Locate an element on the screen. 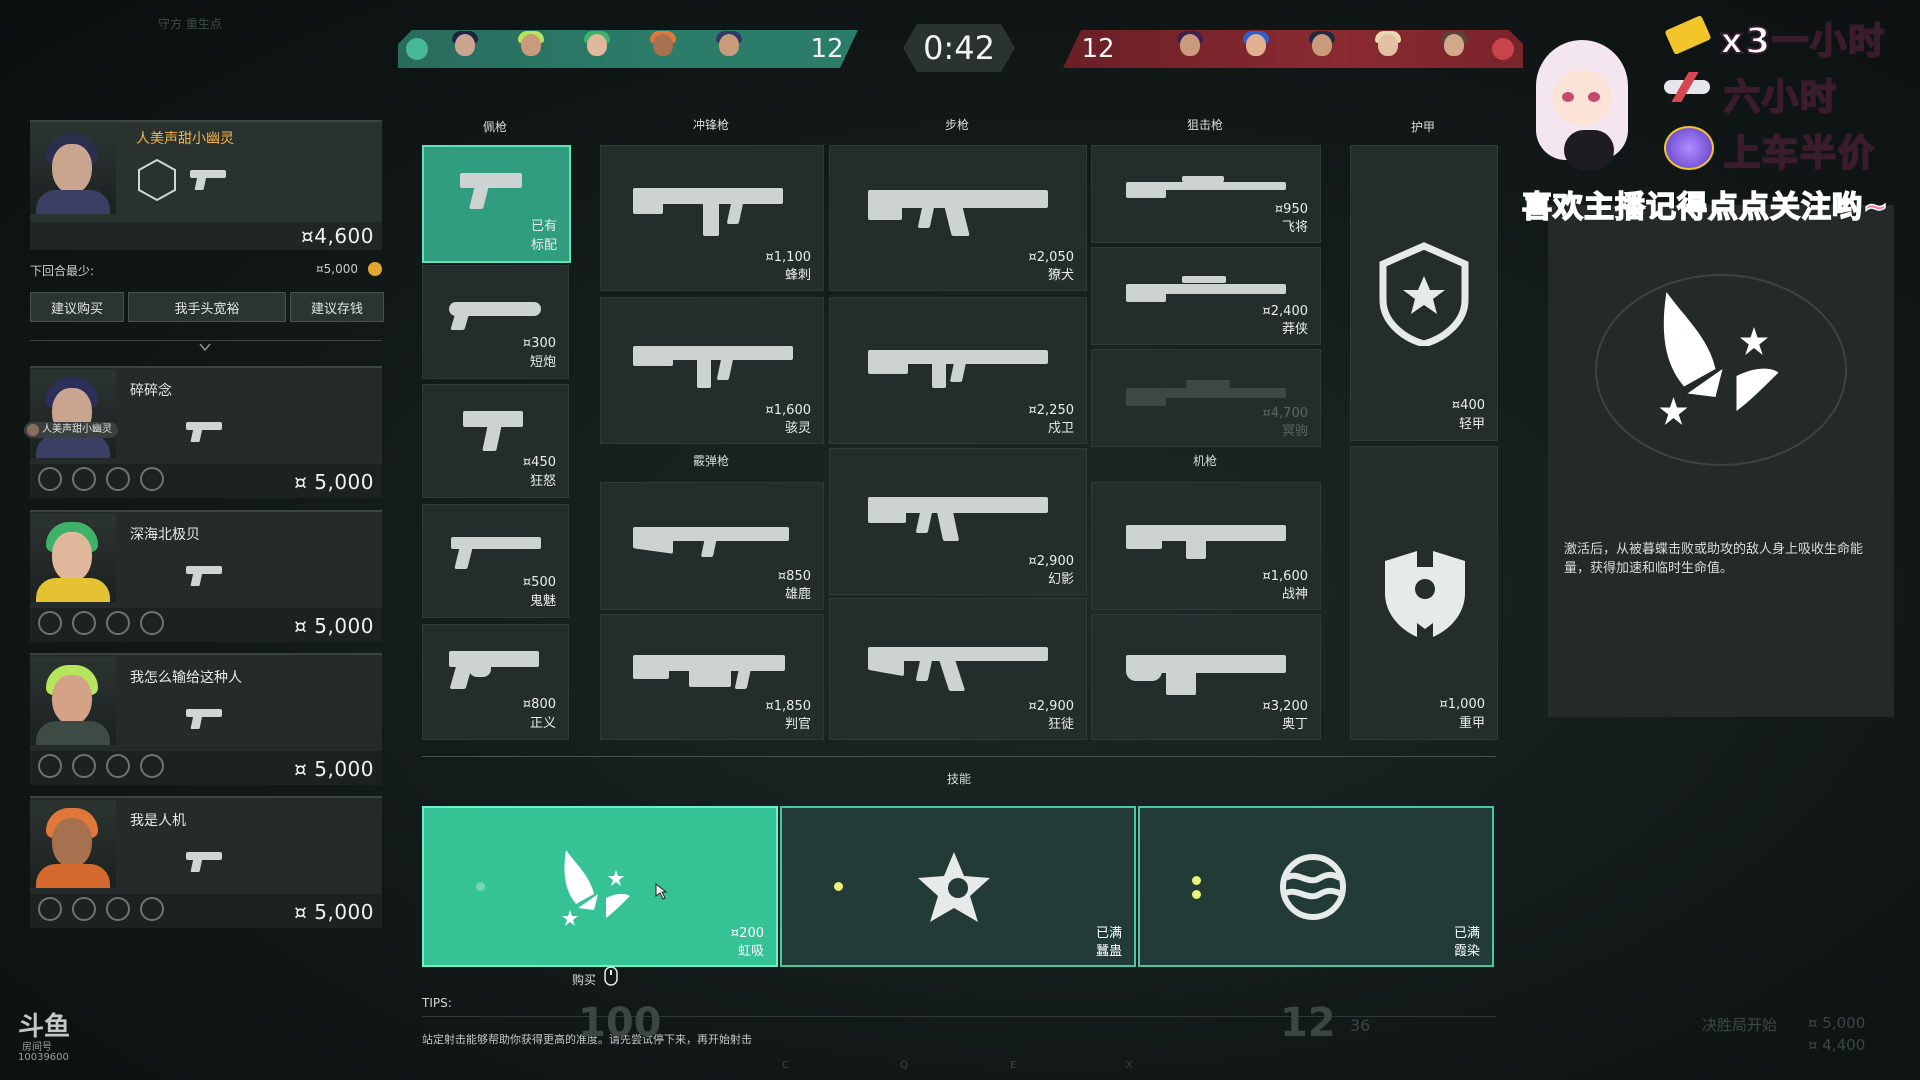 This screenshot has height=1080, width=1920. teammate-card: 碎碎念 人美声甜小幽灵 ¤ 5,000 is located at coordinates (203, 432).